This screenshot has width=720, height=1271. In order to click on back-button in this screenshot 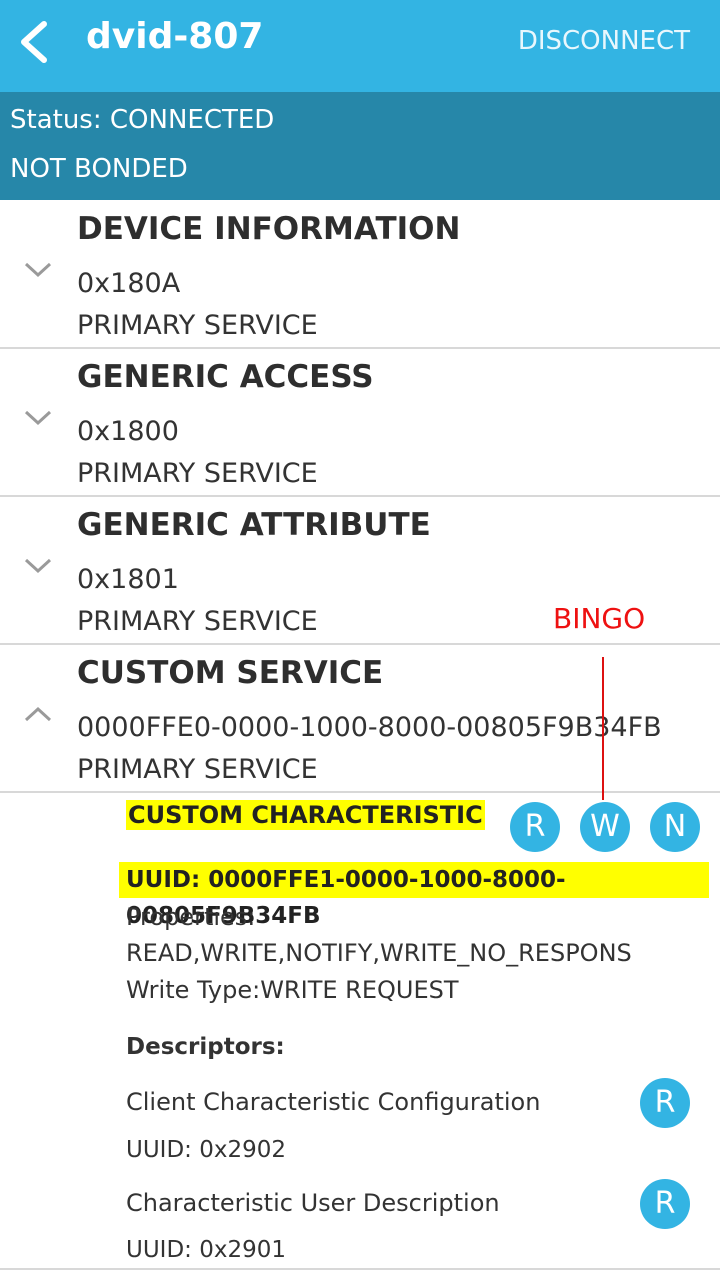, I will do `click(36, 42)`.